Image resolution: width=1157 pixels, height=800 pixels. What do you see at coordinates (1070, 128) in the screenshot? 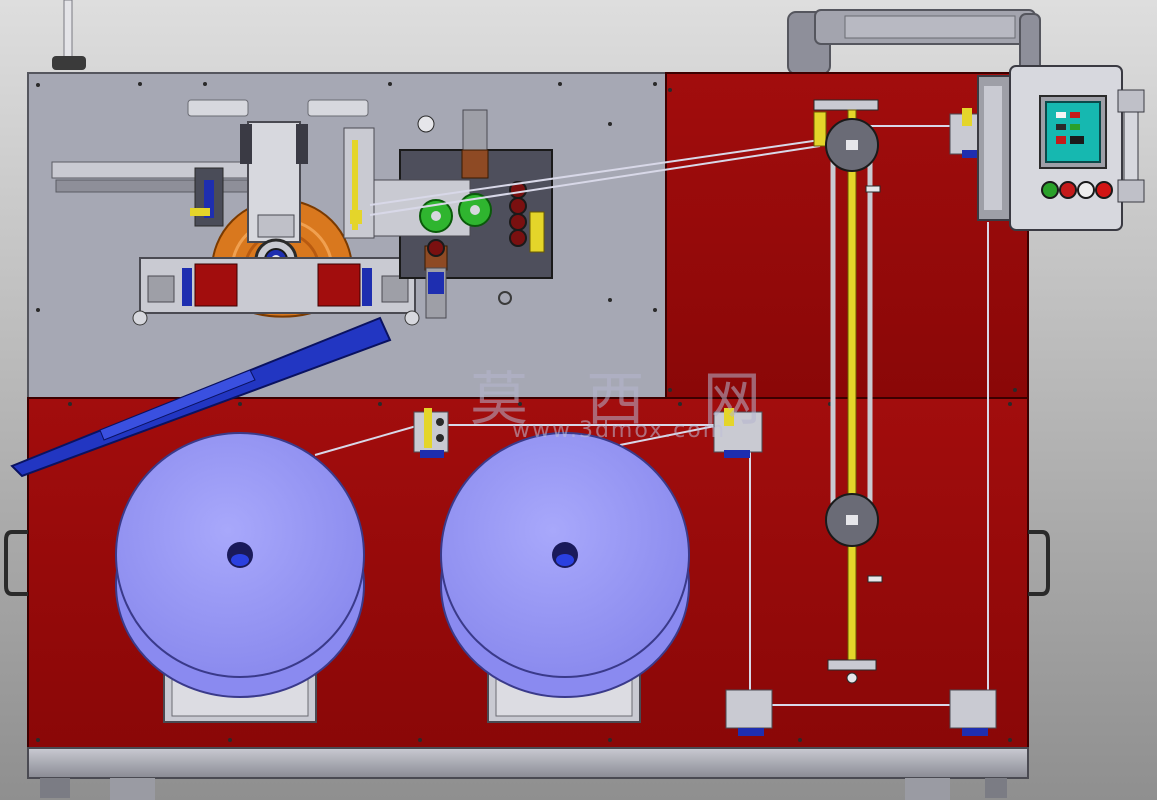
I see `screen-indicators` at bounding box center [1070, 128].